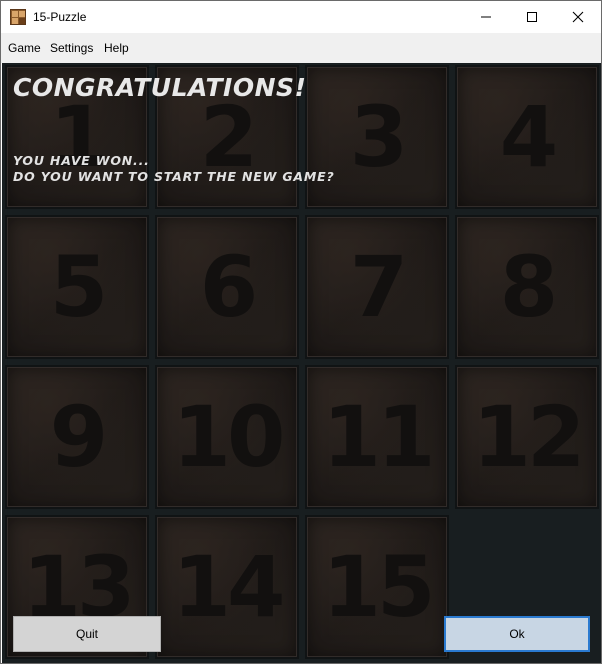 Image resolution: width=602 pixels, height=664 pixels. Describe the element at coordinates (116, 48) in the screenshot. I see `menu-help: Help` at that location.